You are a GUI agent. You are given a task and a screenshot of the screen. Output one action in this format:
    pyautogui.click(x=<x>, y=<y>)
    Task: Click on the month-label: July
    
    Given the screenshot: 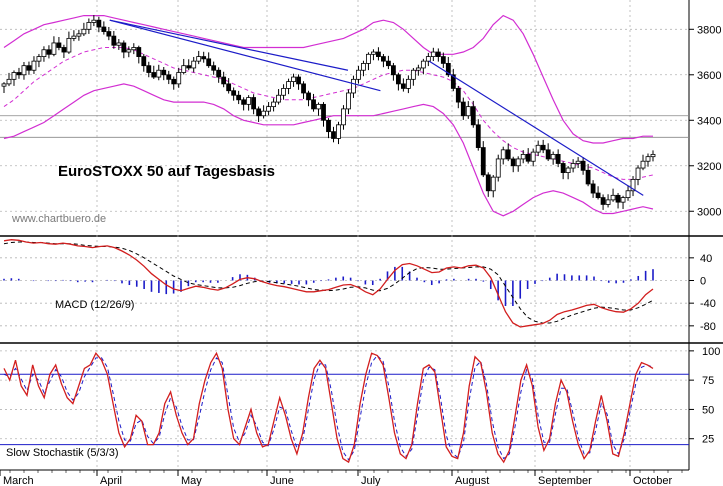 What is the action you would take?
    pyautogui.click(x=371, y=480)
    